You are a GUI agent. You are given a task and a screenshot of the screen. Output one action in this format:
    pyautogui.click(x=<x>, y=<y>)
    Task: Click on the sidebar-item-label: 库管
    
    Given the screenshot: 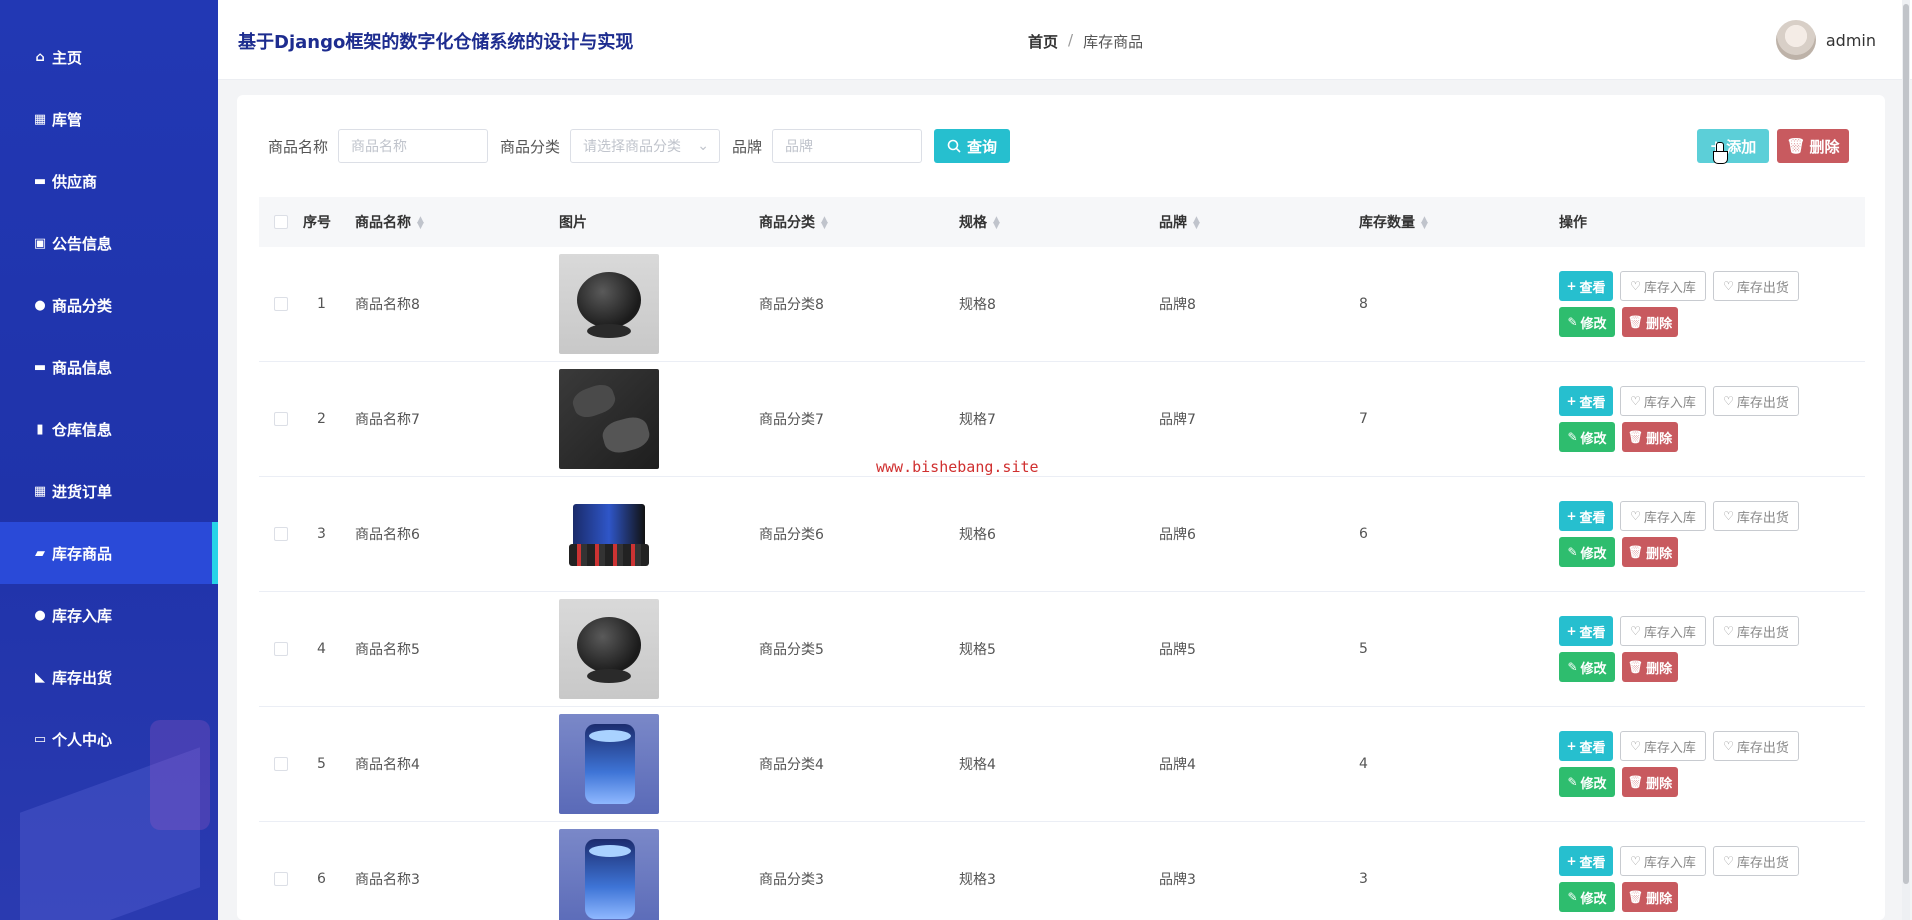 What is the action you would take?
    pyautogui.click(x=67, y=119)
    